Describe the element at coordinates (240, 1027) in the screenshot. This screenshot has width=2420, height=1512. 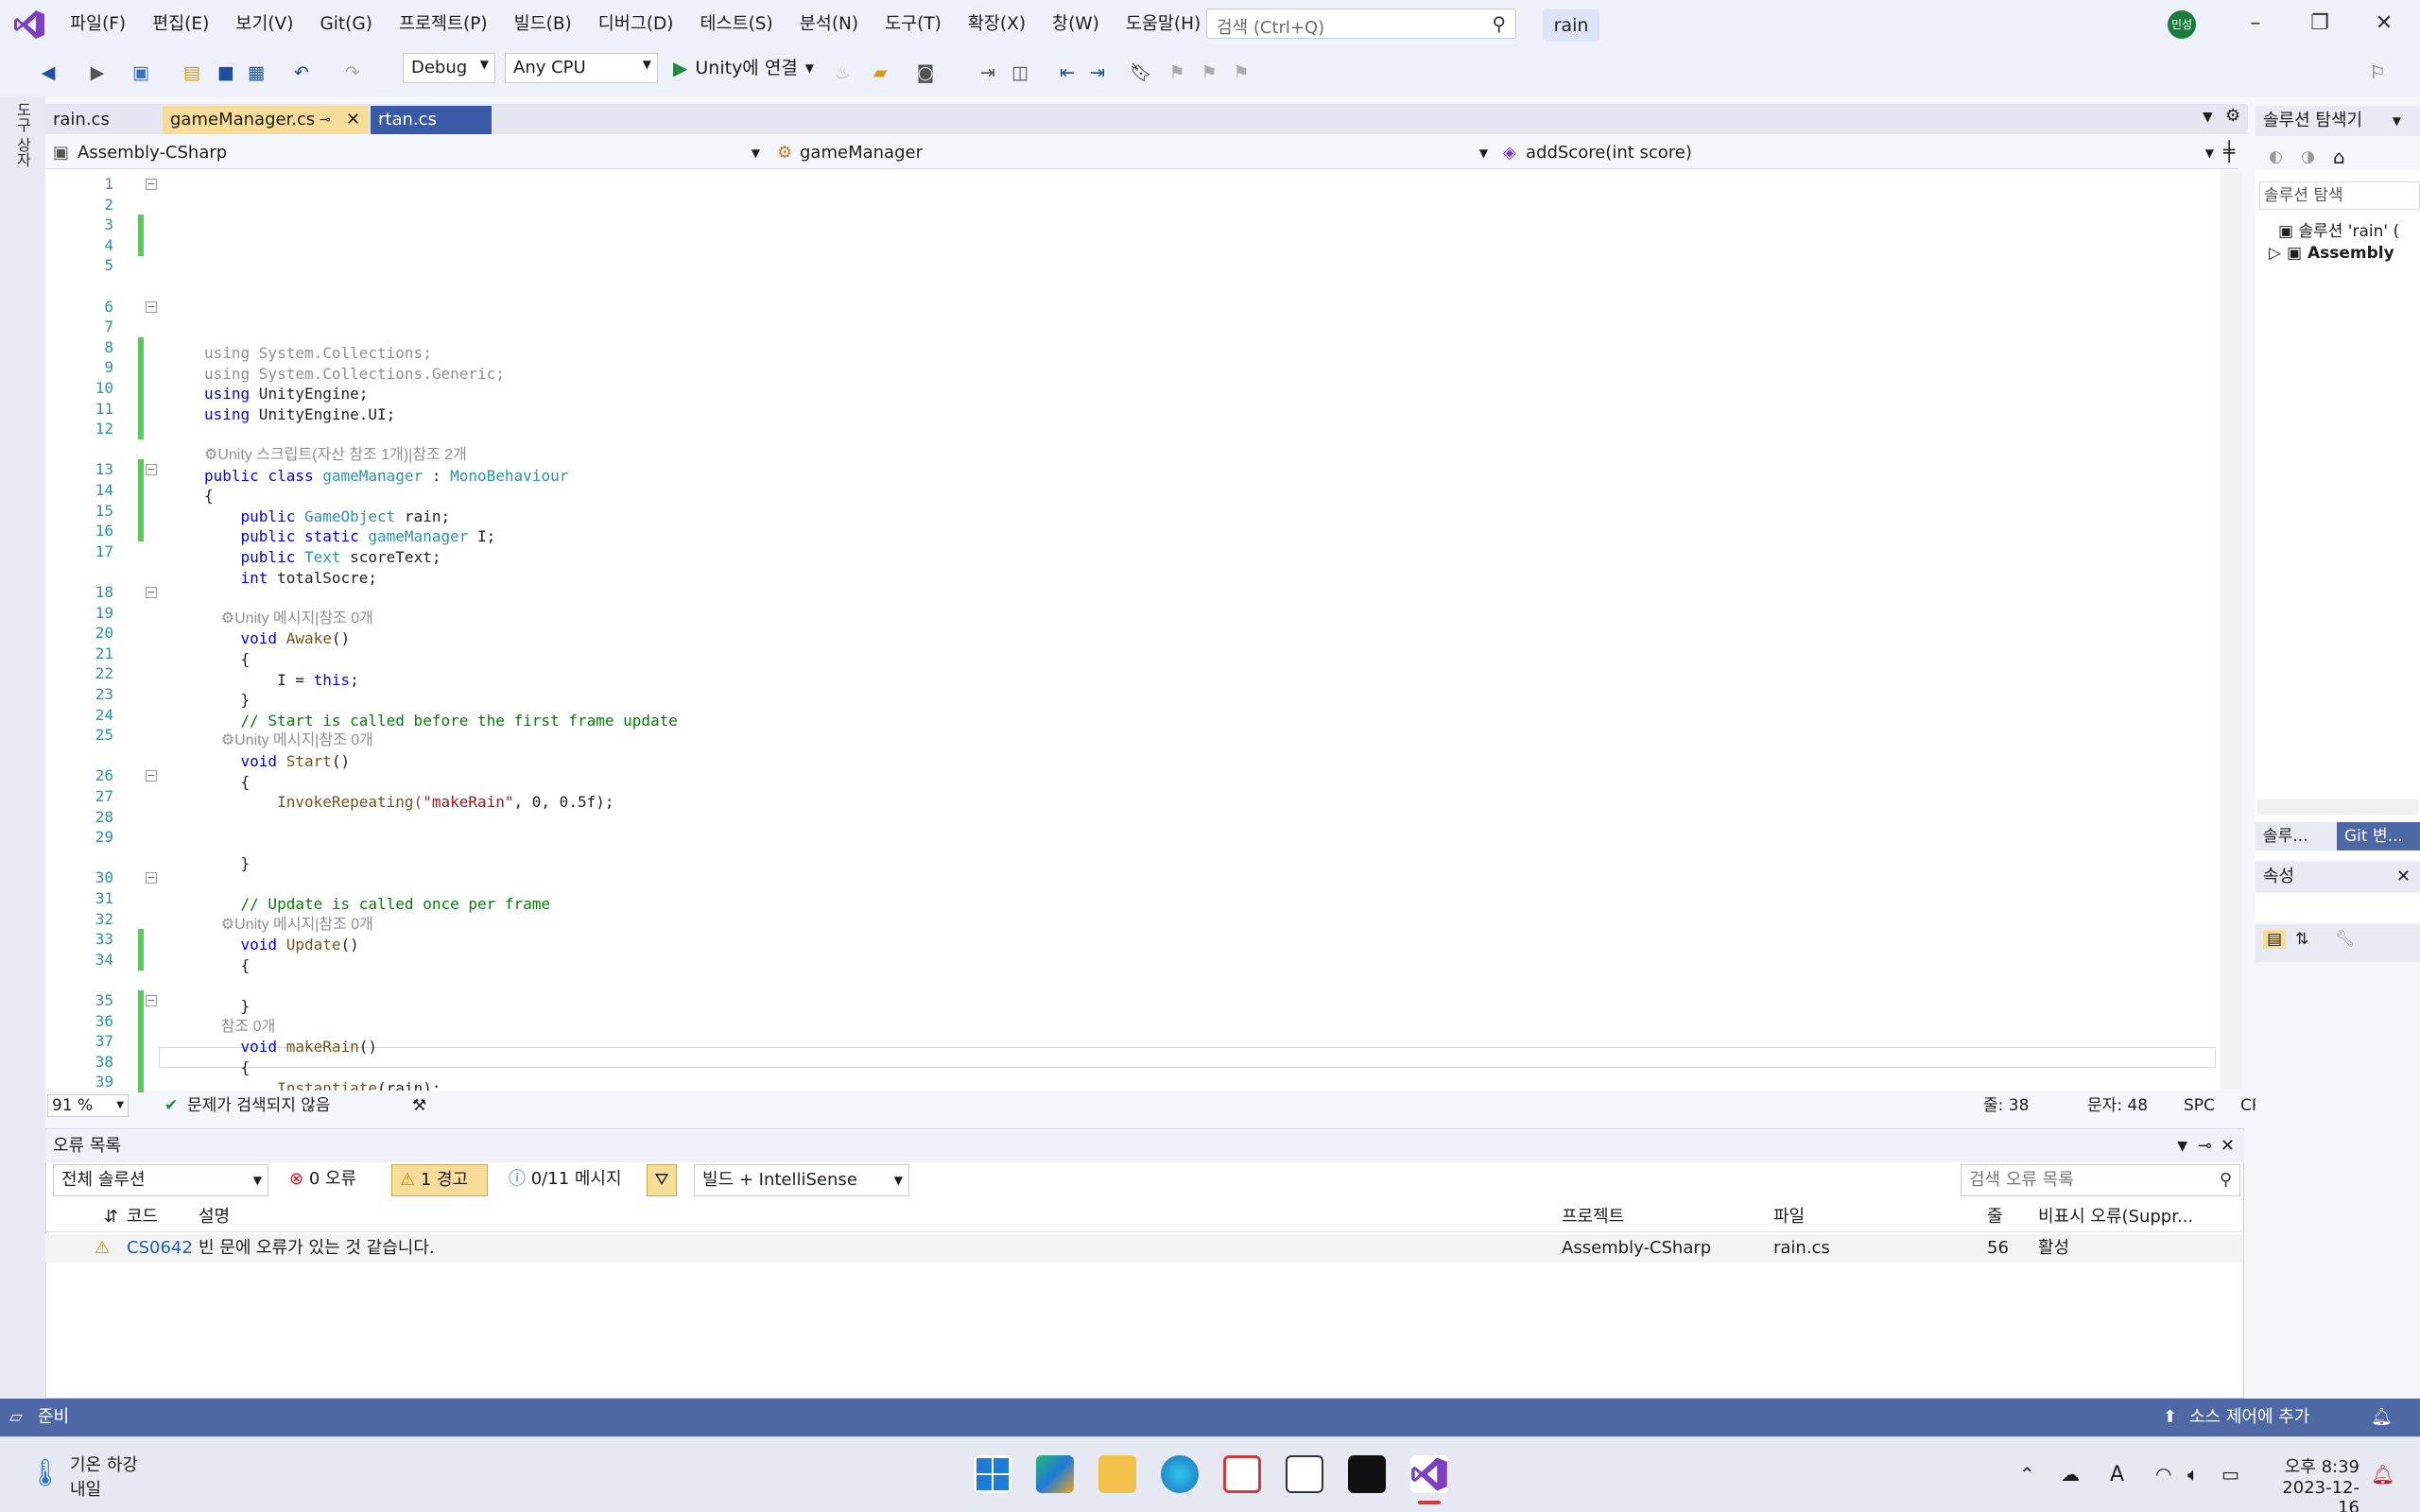
I see `codelens-hint: 참조 0개` at that location.